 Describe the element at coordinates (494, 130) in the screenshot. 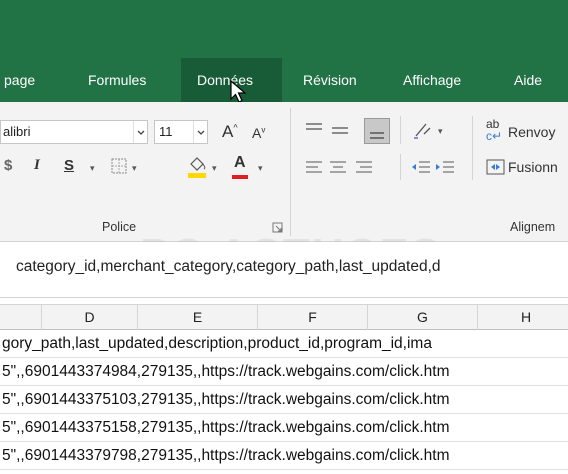

I see `wrap-text-icon: ab c↵` at that location.